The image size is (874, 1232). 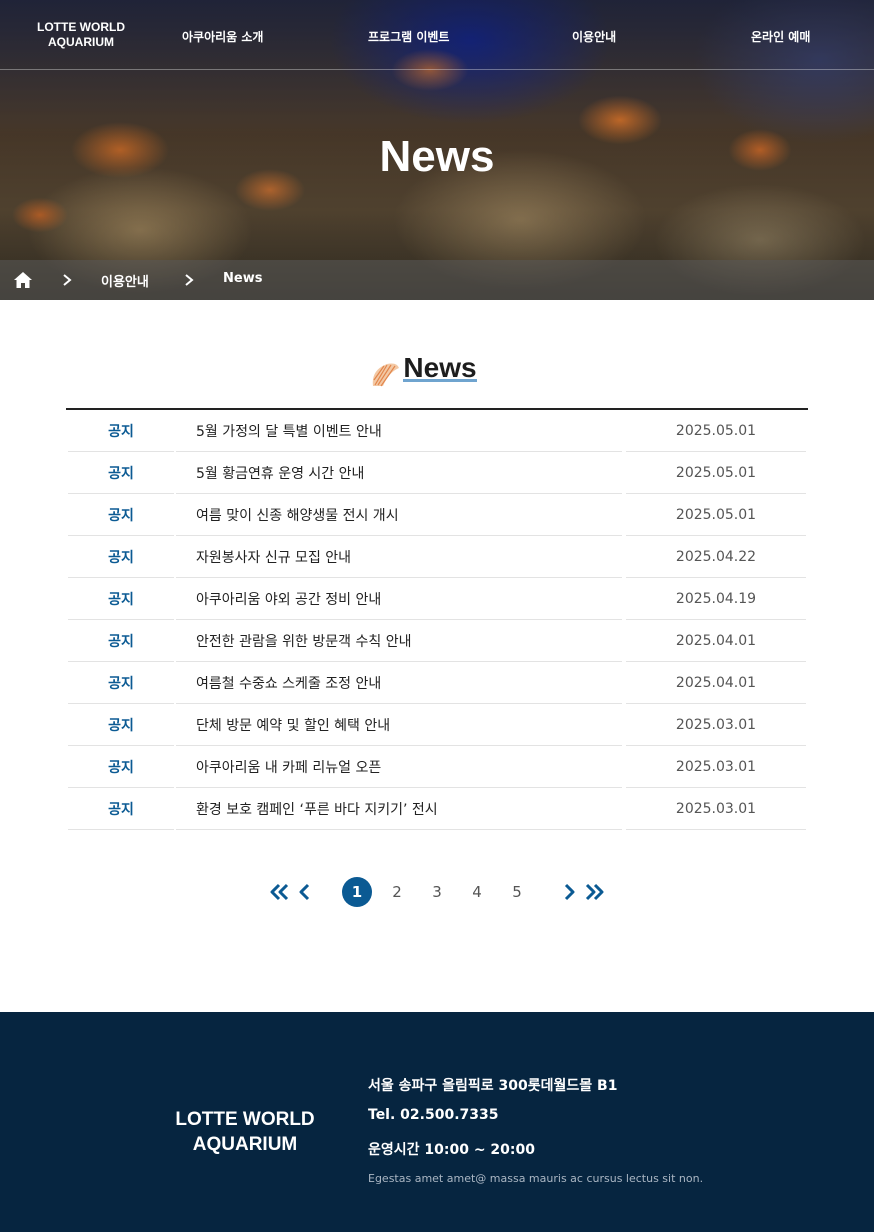 What do you see at coordinates (397, 892) in the screenshot?
I see `page-2-button: 2` at bounding box center [397, 892].